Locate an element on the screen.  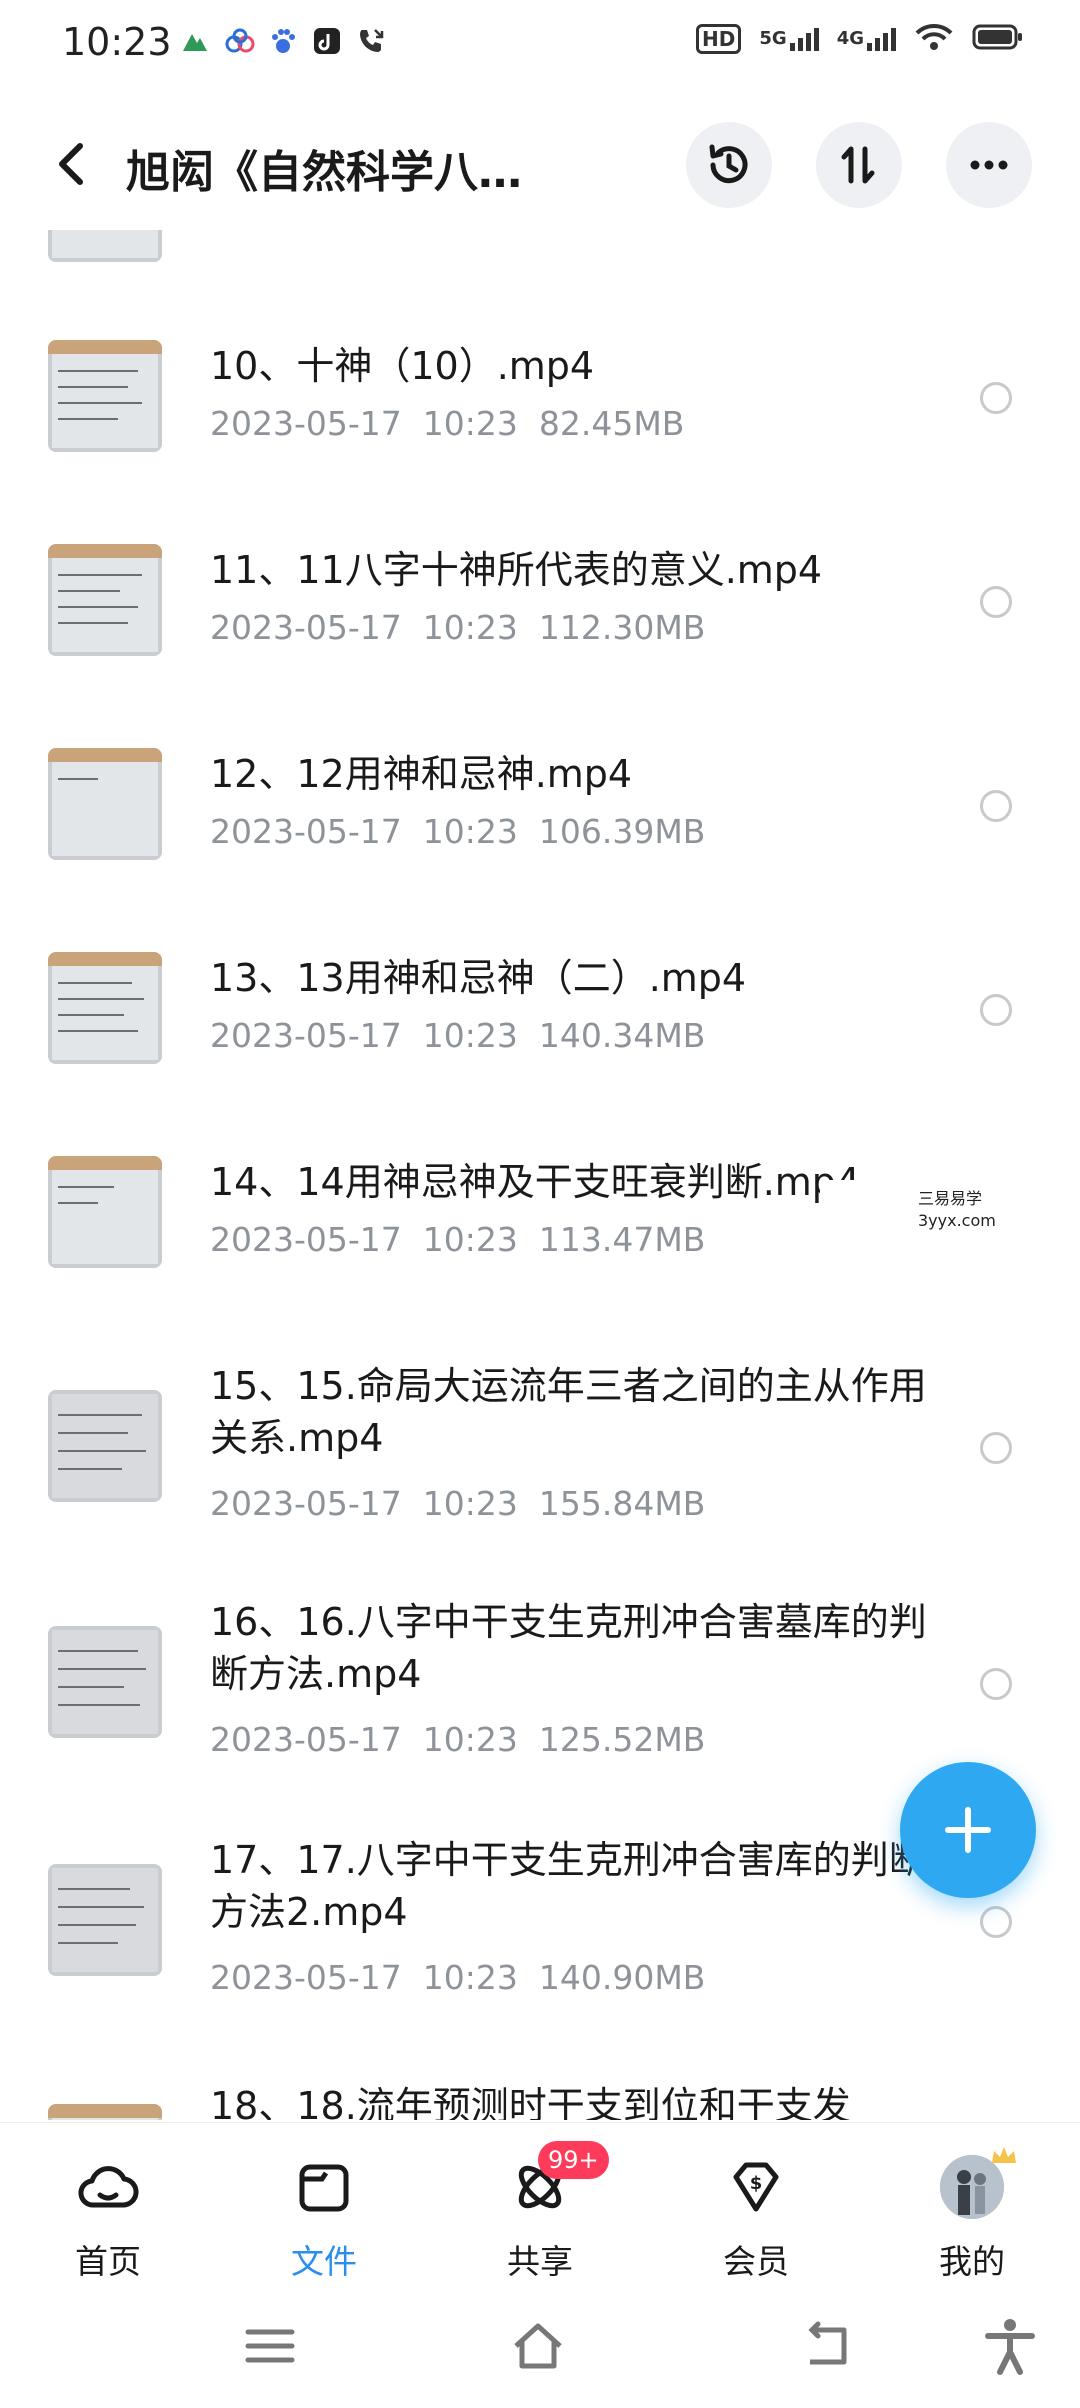
file-meta: 2023-05-17 10:23 113.47MB is located at coordinates (457, 1239).